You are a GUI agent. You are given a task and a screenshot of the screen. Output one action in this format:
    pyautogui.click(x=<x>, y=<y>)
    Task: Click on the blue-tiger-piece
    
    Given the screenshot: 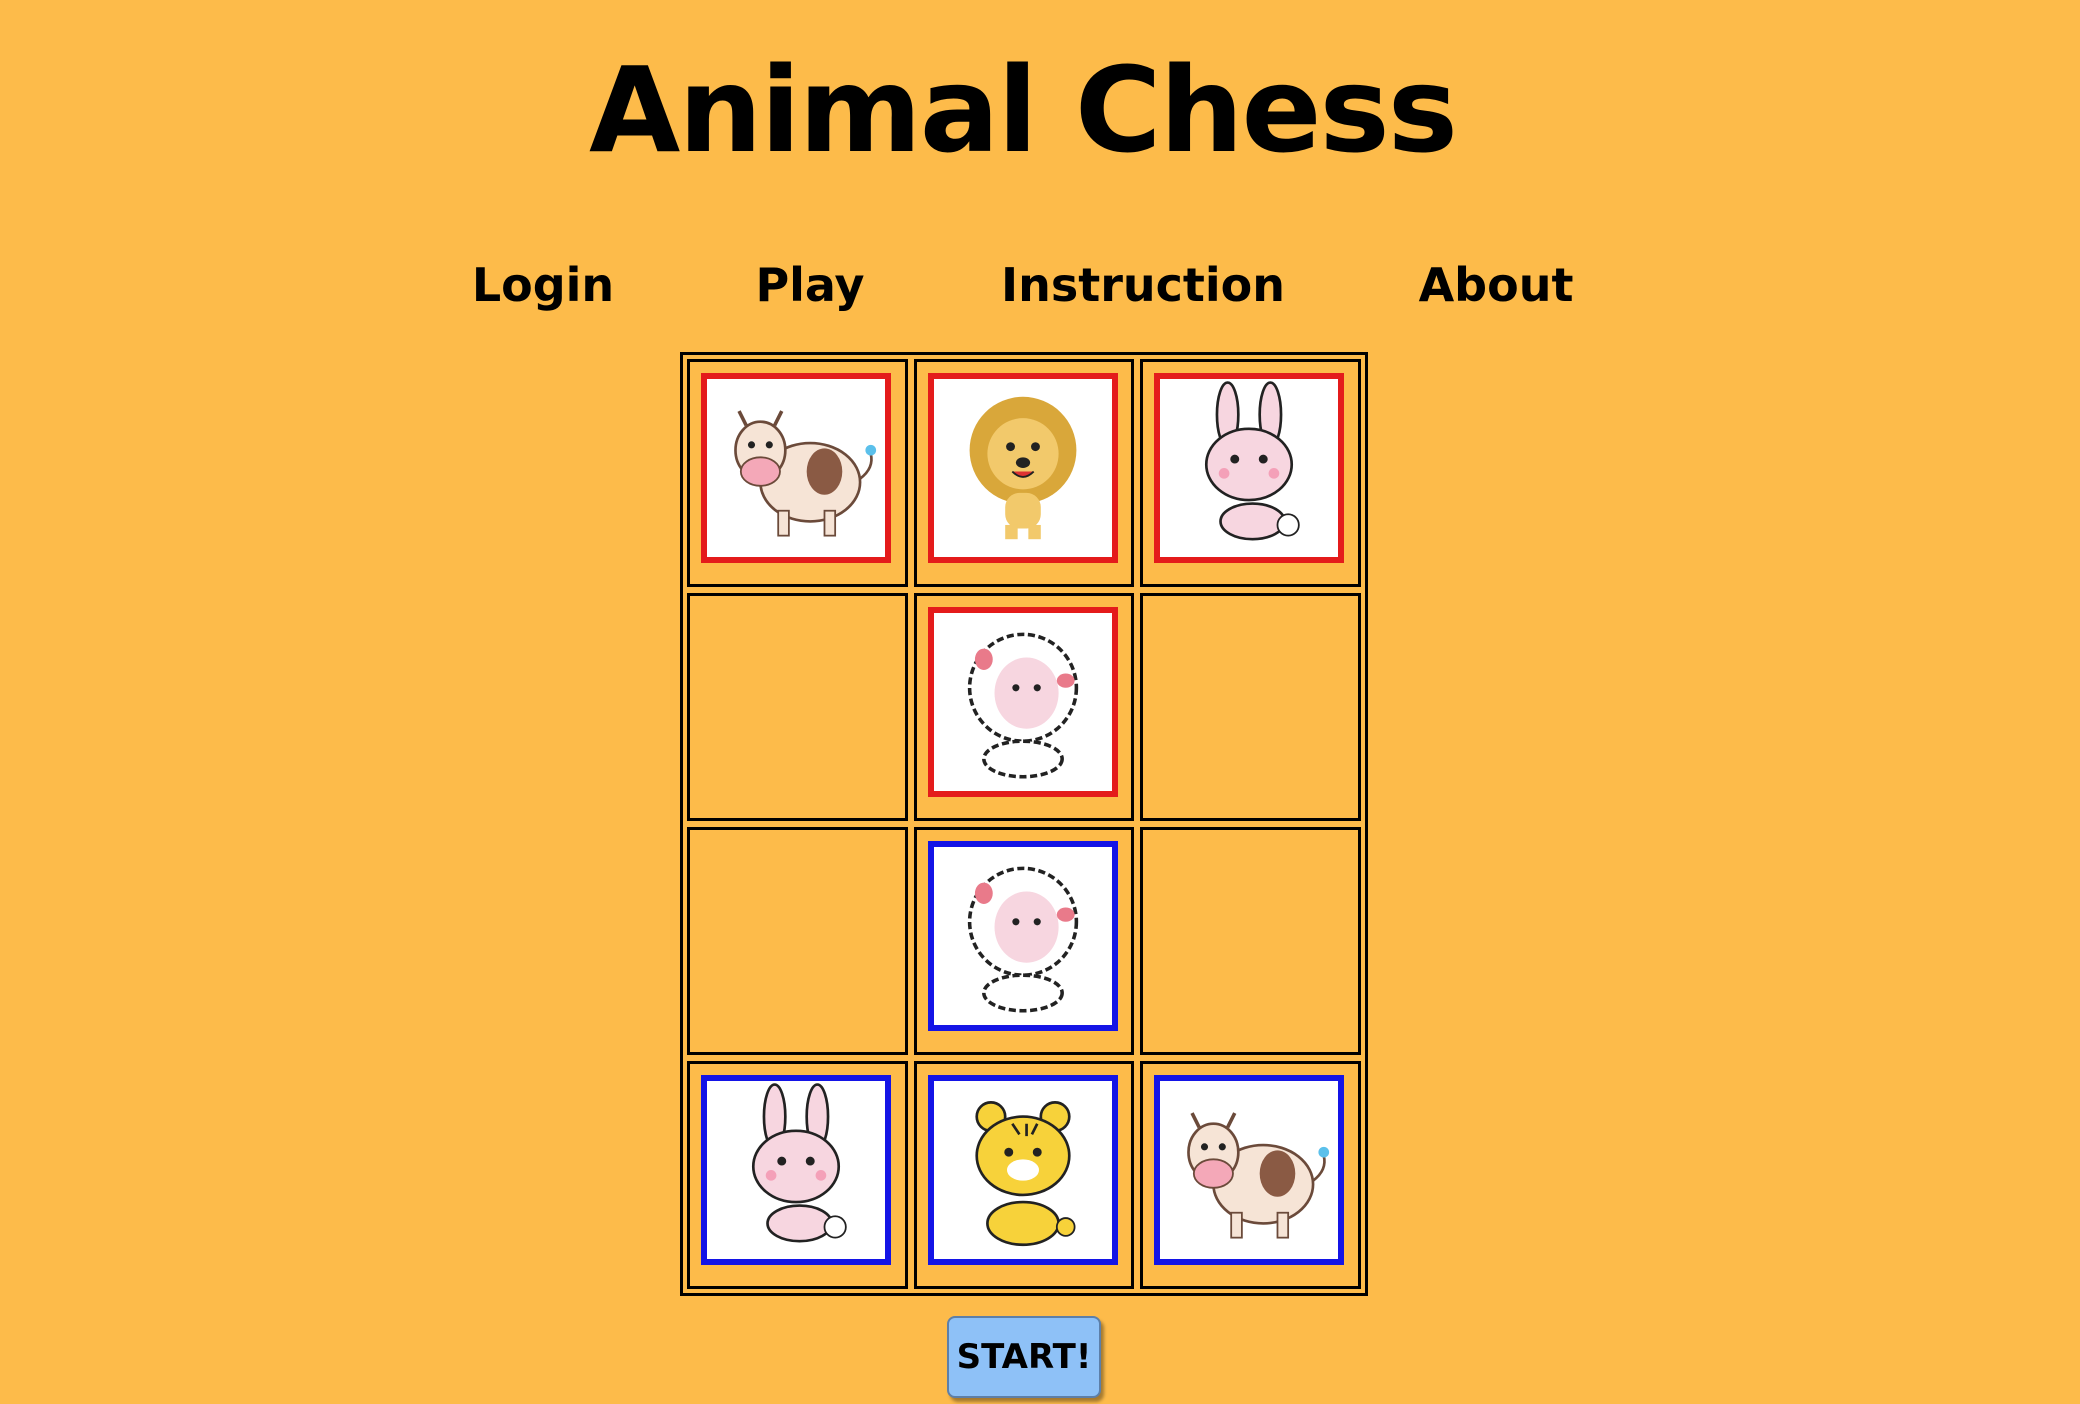 What is the action you would take?
    pyautogui.click(x=1022, y=1170)
    